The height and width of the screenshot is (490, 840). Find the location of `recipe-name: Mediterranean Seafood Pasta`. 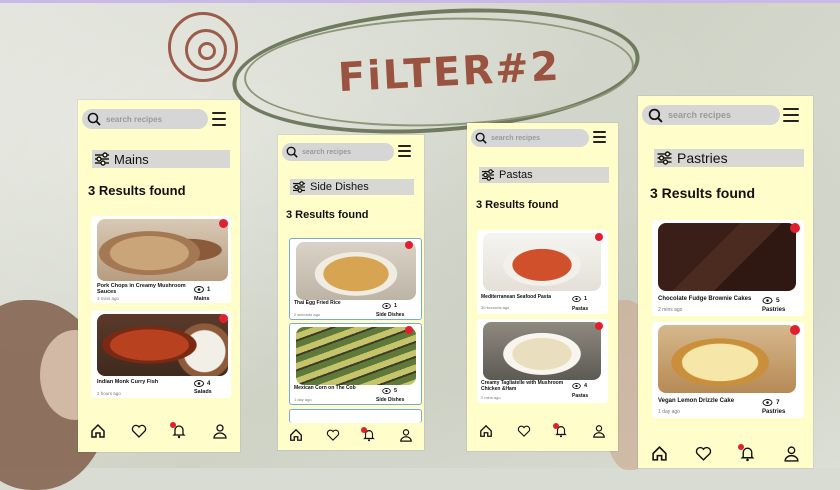

recipe-name: Mediterranean Seafood Pasta is located at coordinates (516, 297).